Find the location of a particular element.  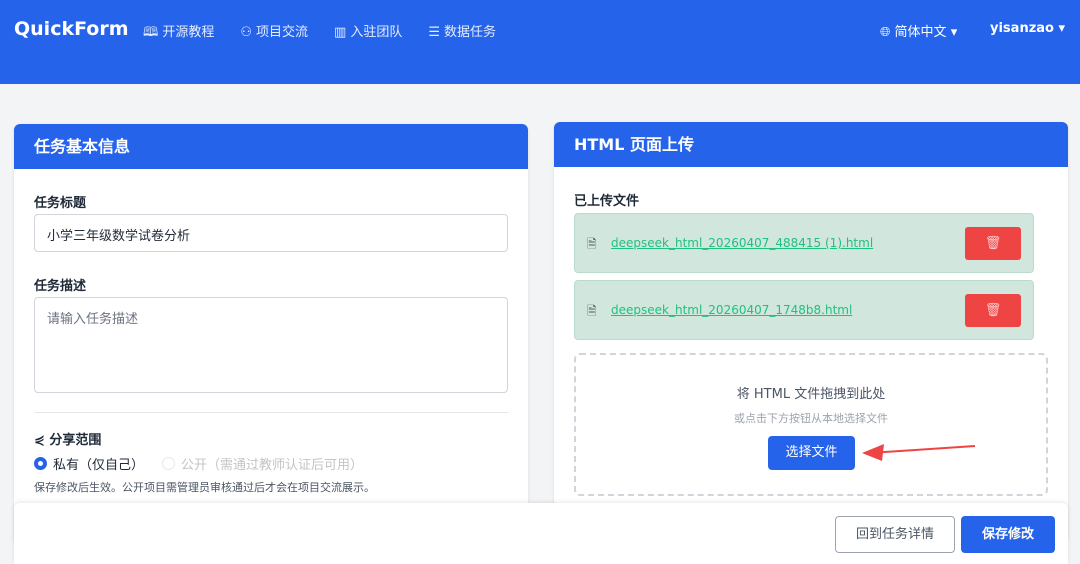

radio-public-label: 公开（需通过教师认证后可用） is located at coordinates (272, 465).